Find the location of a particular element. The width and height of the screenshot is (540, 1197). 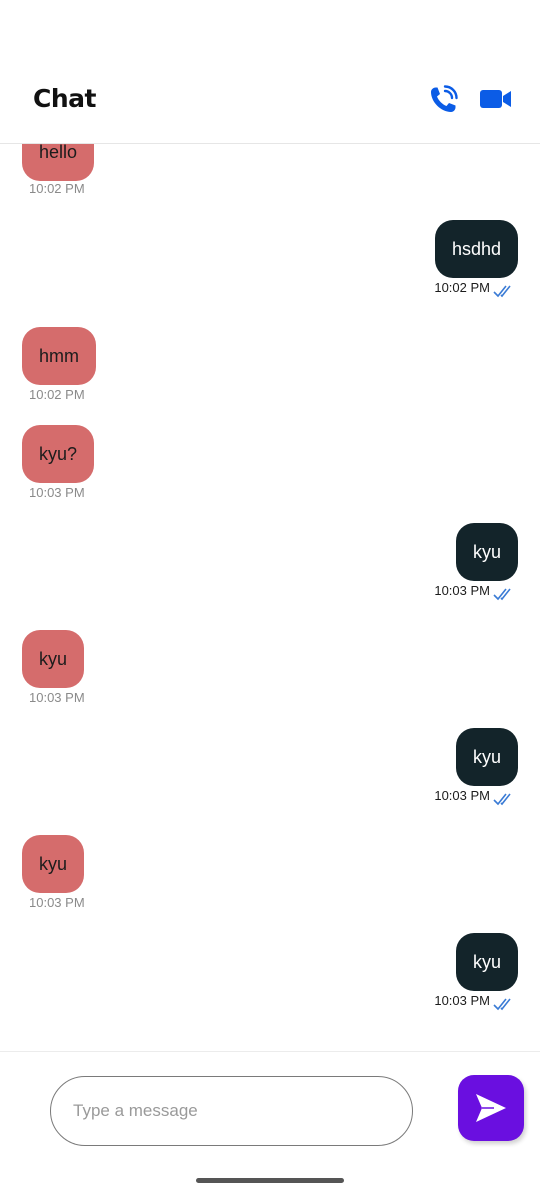

message-text: kyu? is located at coordinates (58, 454).